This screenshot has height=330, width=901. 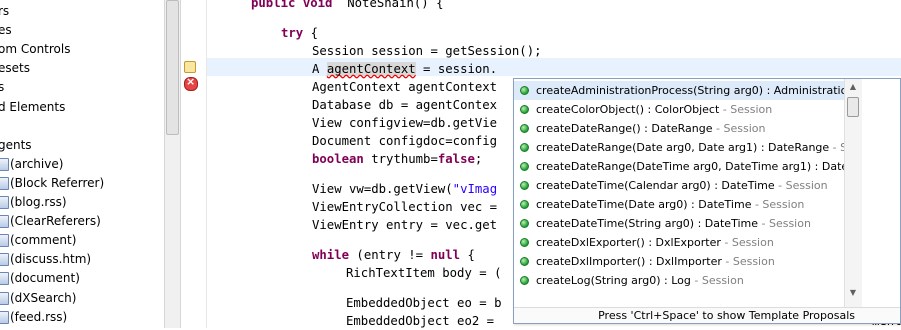 What do you see at coordinates (650, 128) in the screenshot?
I see `proposal-label: createDateRange() : DateRange - Session` at bounding box center [650, 128].